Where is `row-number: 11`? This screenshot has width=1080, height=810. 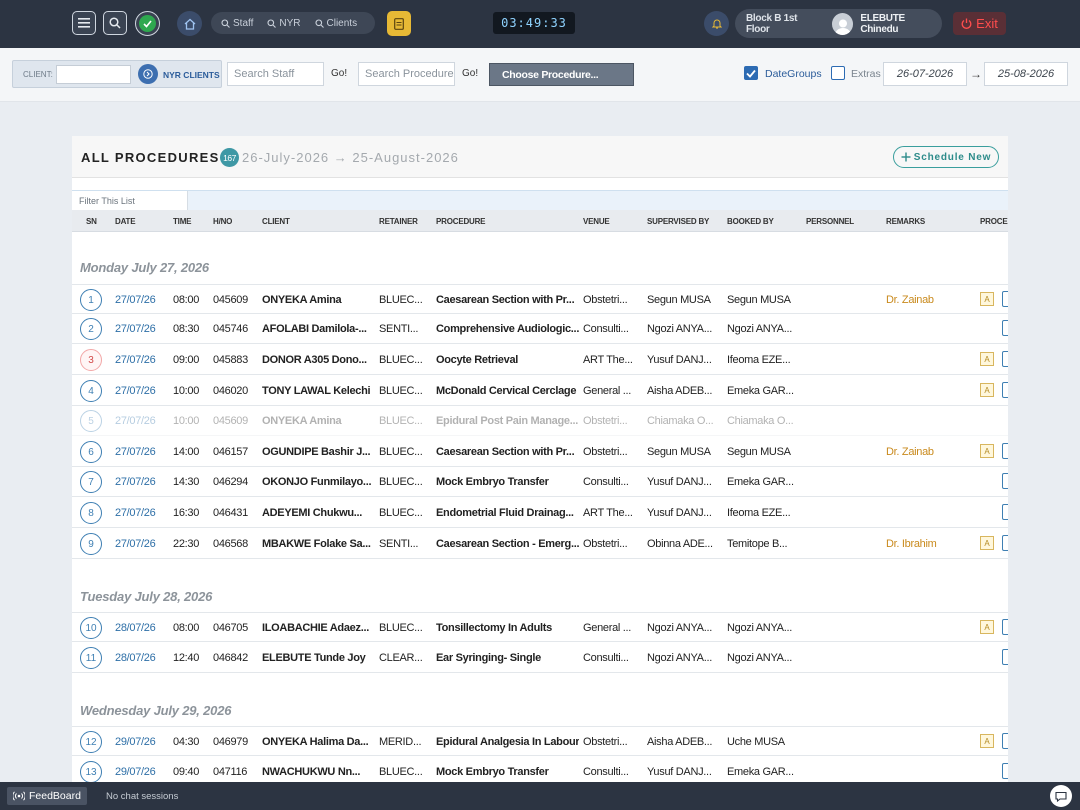
row-number: 11 is located at coordinates (91, 658).